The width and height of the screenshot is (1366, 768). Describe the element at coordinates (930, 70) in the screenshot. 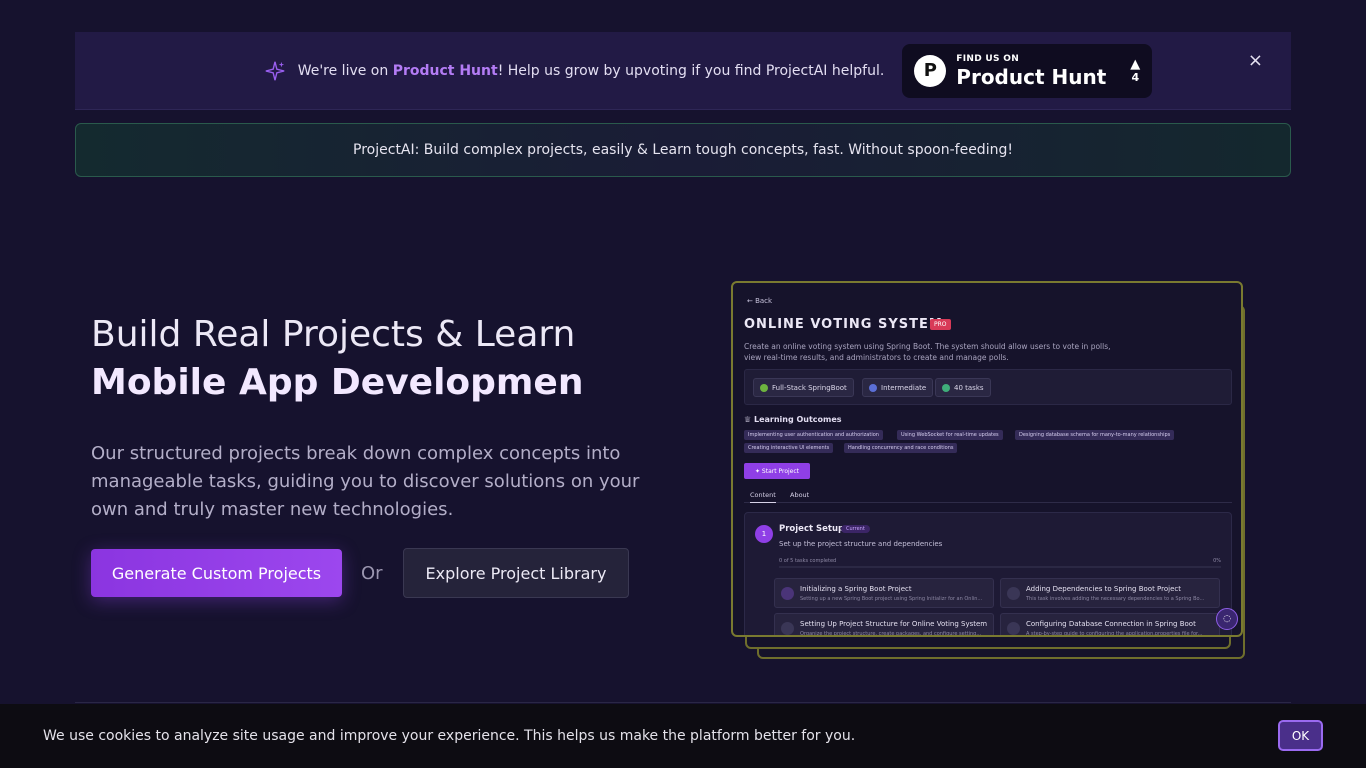

I see `product-hunt-logo-icon: P` at that location.